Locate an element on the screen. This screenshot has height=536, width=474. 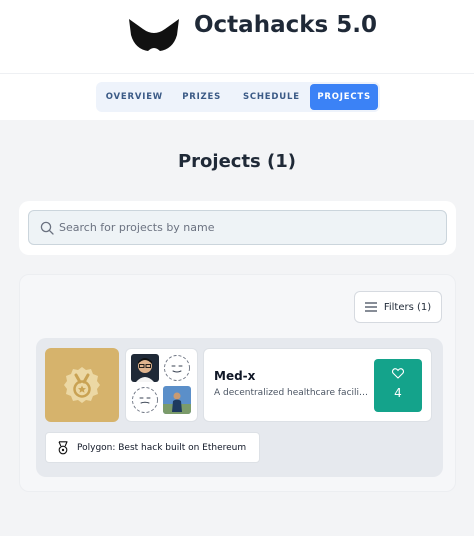
nav-bar: OVERVIEW PRIZES SCHEDULE PROJECTS is located at coordinates (237, 97).